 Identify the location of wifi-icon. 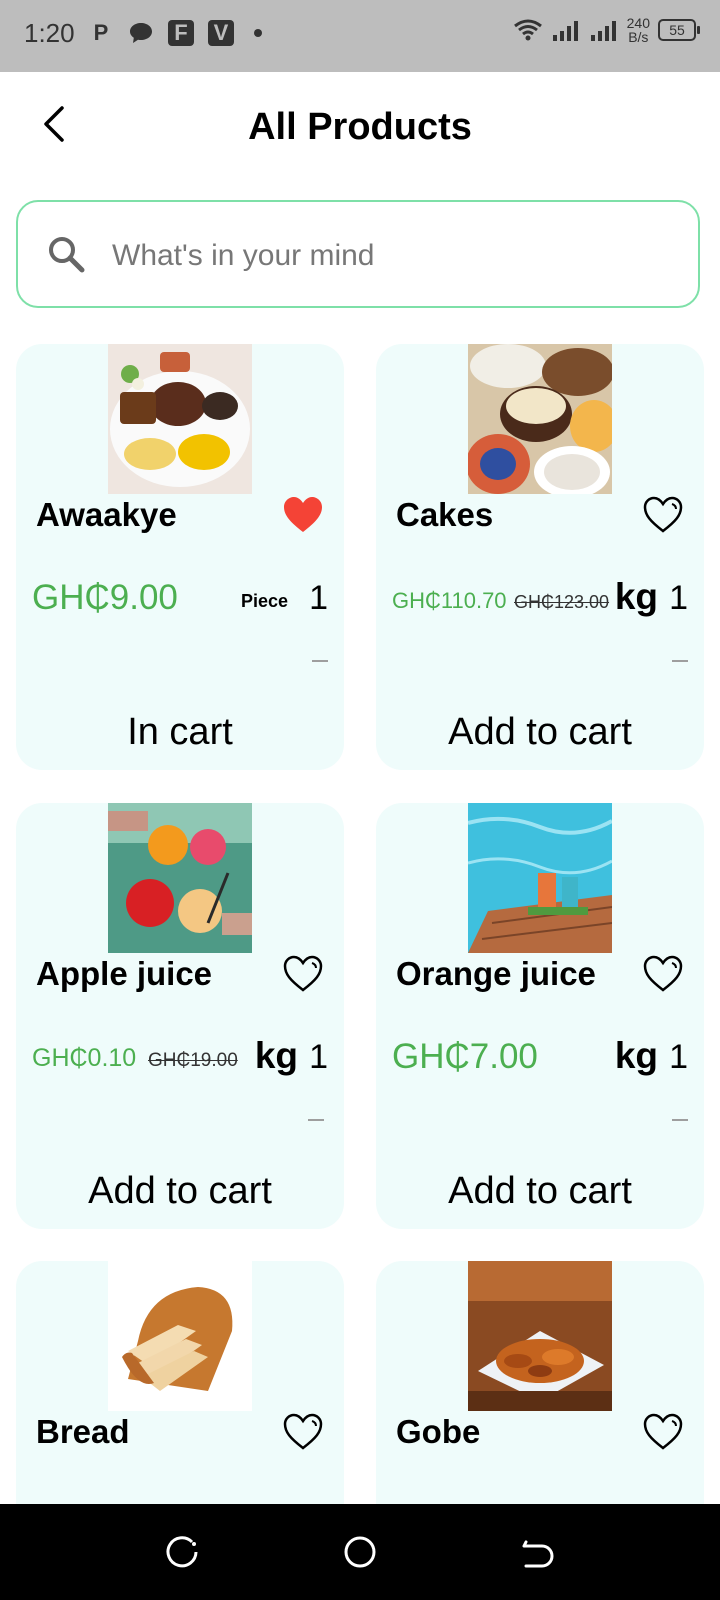
(527, 30).